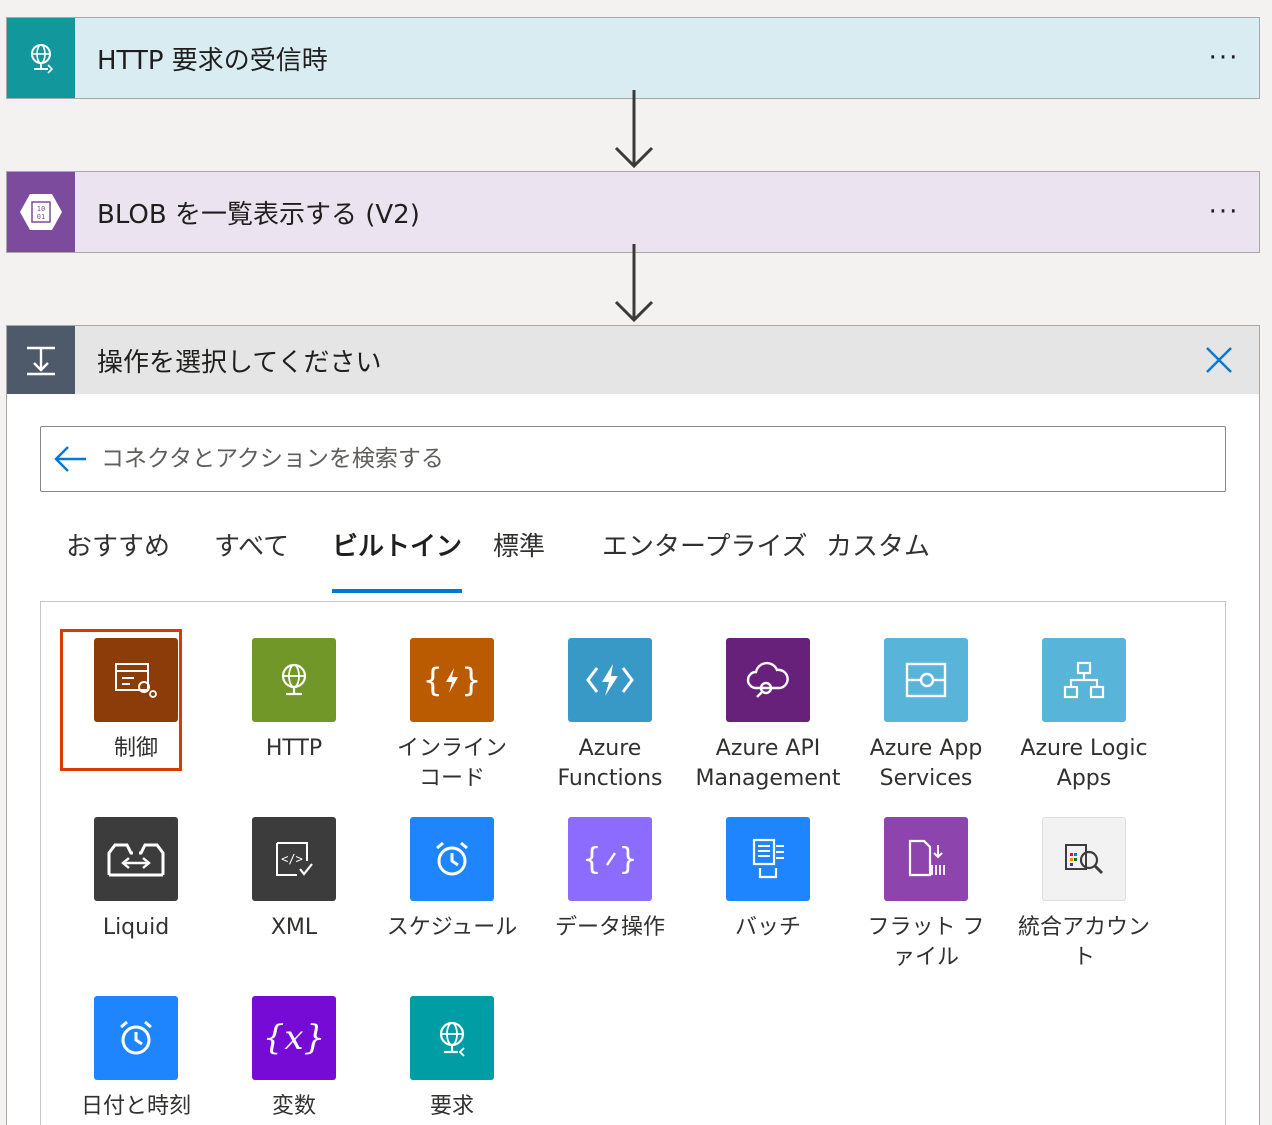 Image resolution: width=1272 pixels, height=1125 pixels. I want to click on tab-custom: カスタム, so click(878, 557).